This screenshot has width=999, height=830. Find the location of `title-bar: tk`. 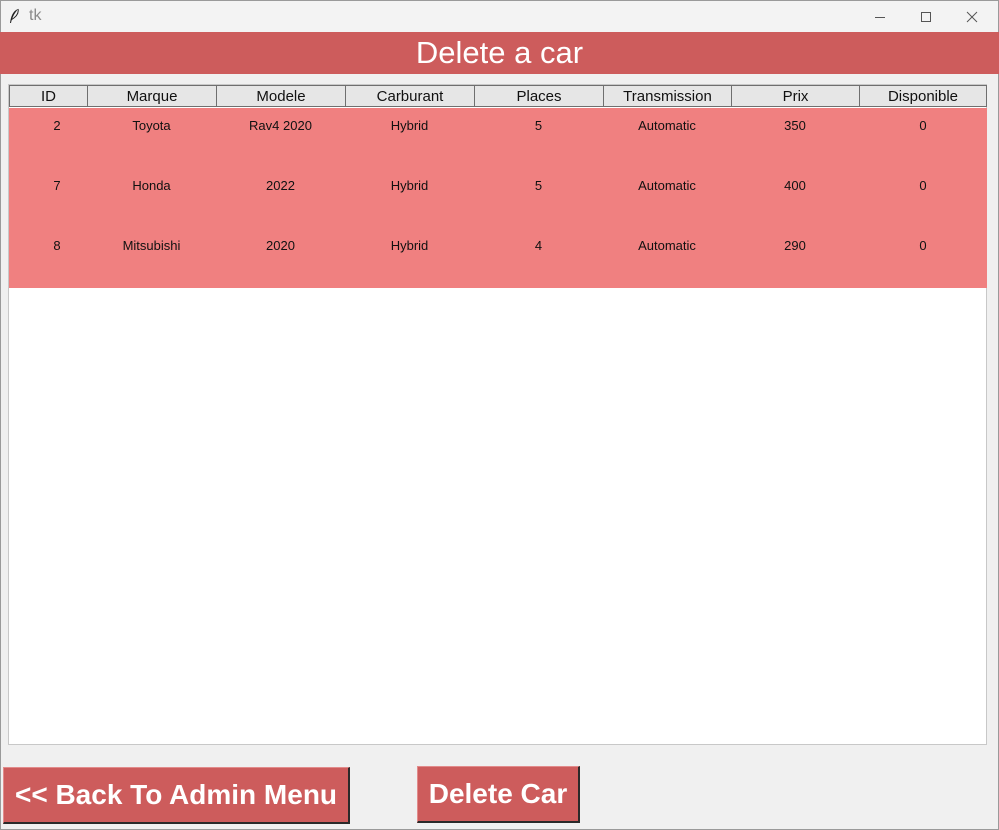

title-bar: tk is located at coordinates (499, 16).